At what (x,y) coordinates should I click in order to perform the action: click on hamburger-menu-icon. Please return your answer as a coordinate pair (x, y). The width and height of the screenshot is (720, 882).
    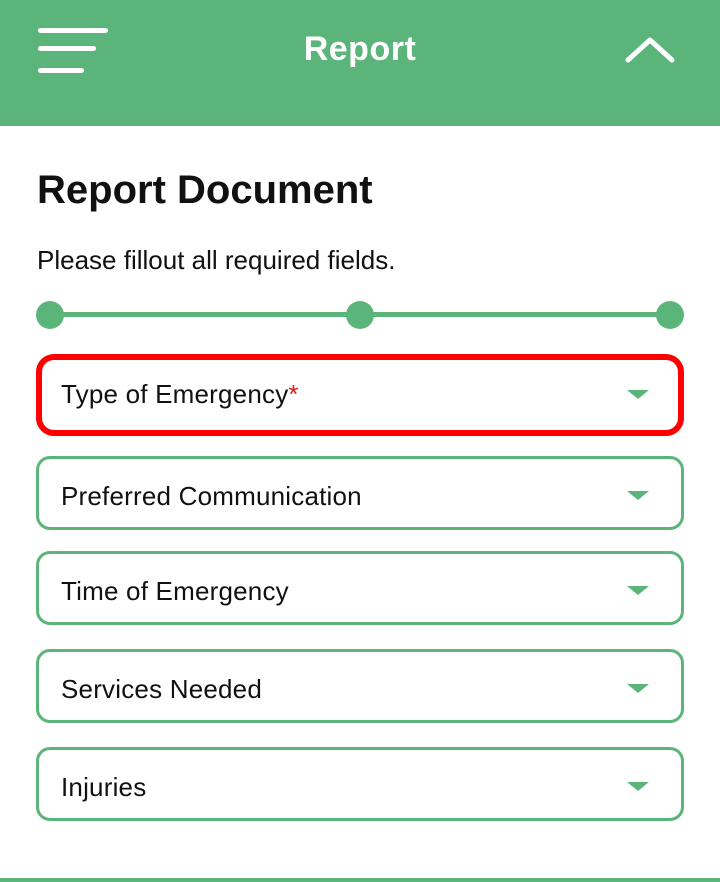
    Looking at the image, I should click on (72, 52).